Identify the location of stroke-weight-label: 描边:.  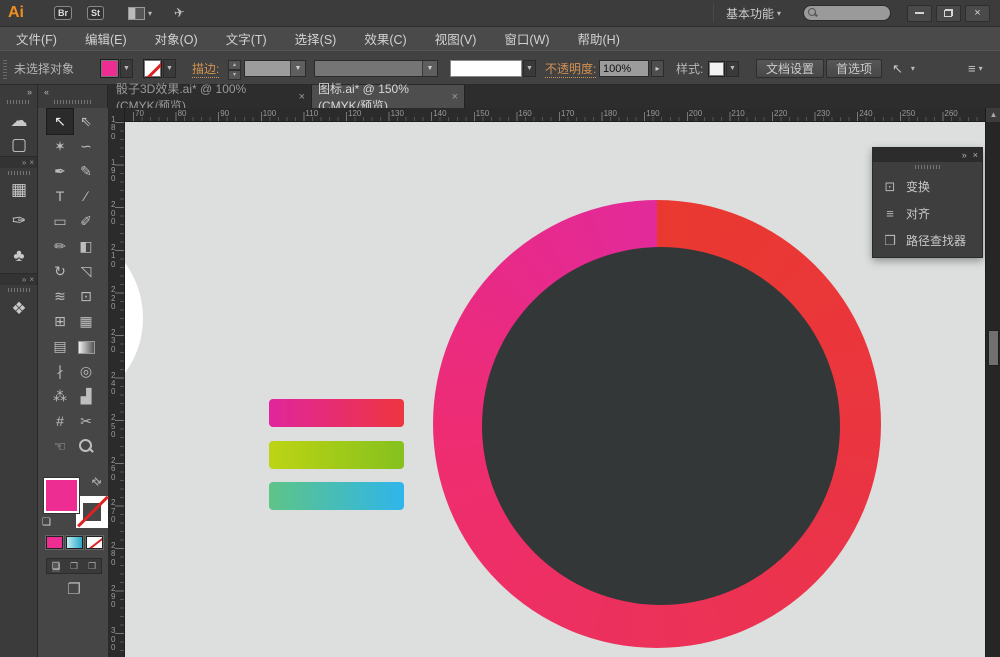
(206, 69).